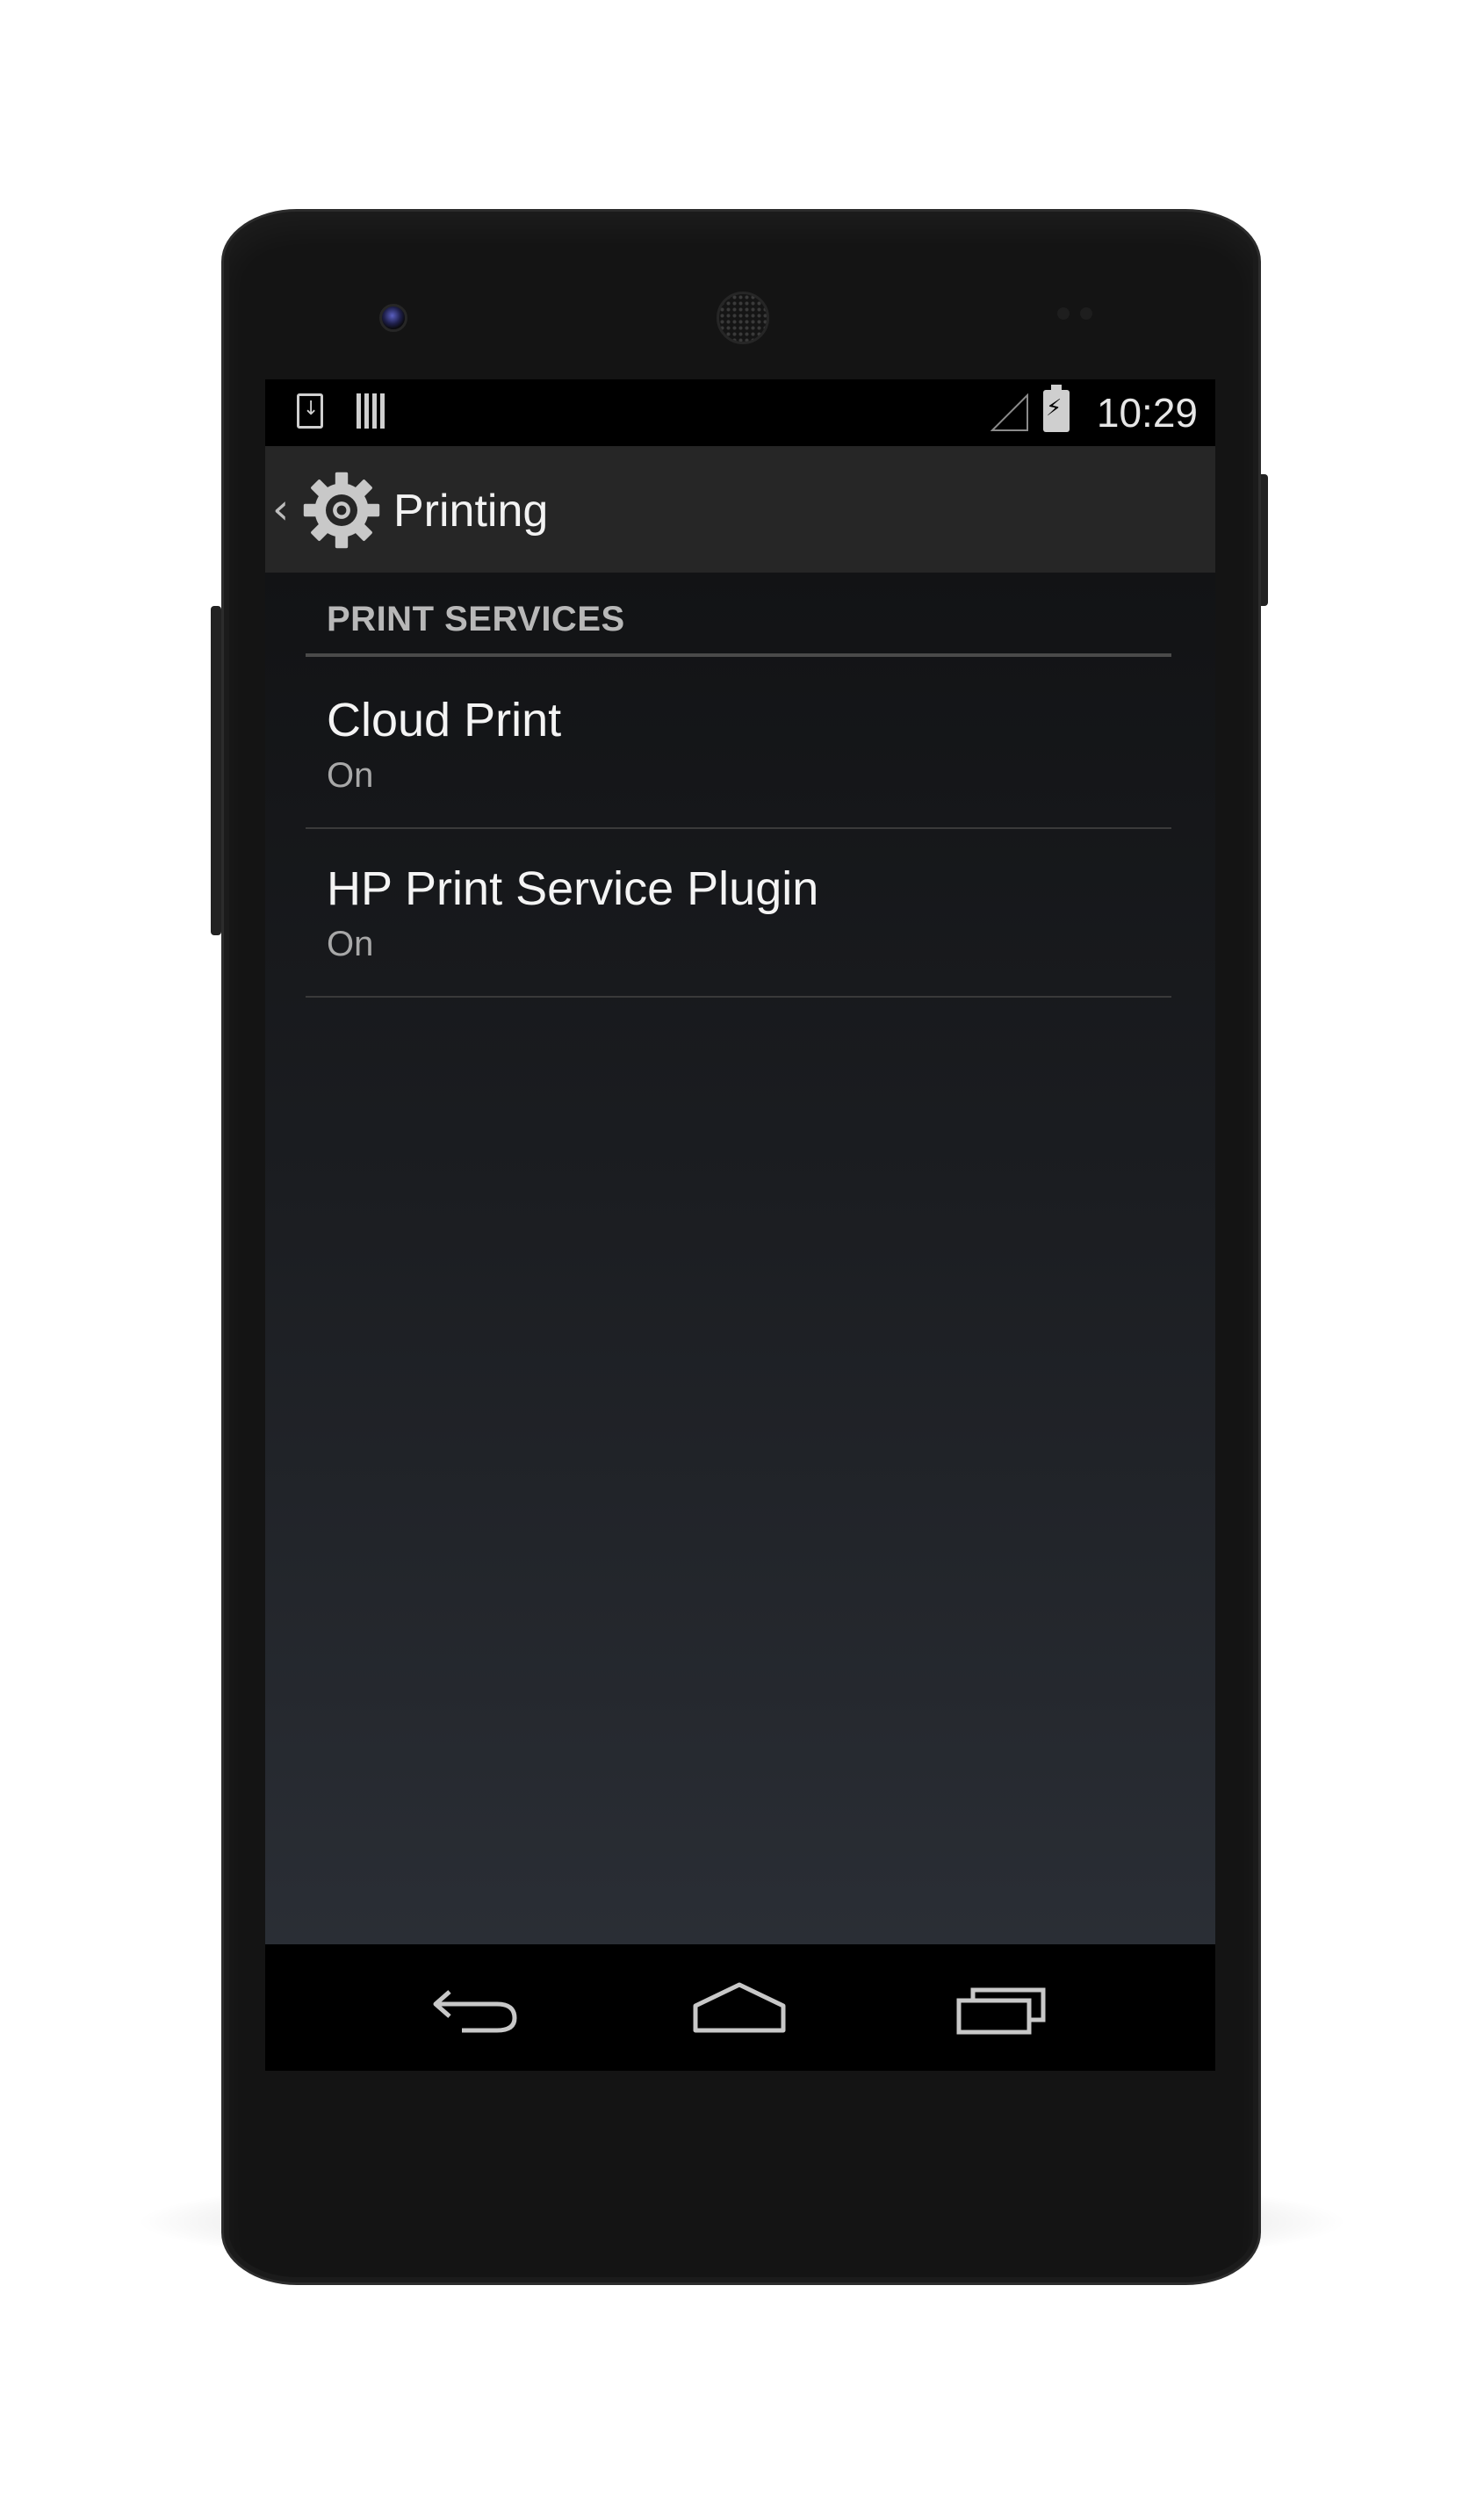 This screenshot has height=2509, width=1484. I want to click on list-divider, so click(738, 997).